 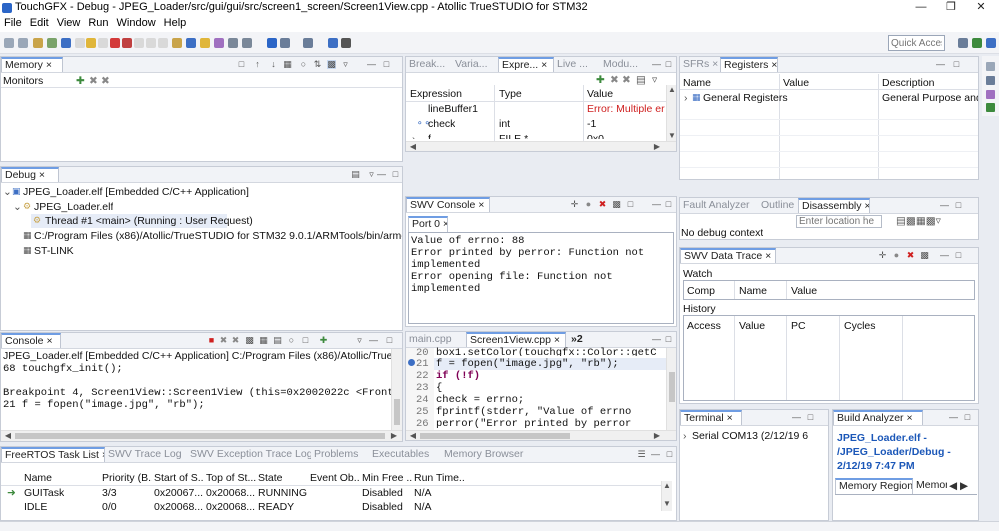 What do you see at coordinates (916, 43) in the screenshot?
I see `quick-access-input` at bounding box center [916, 43].